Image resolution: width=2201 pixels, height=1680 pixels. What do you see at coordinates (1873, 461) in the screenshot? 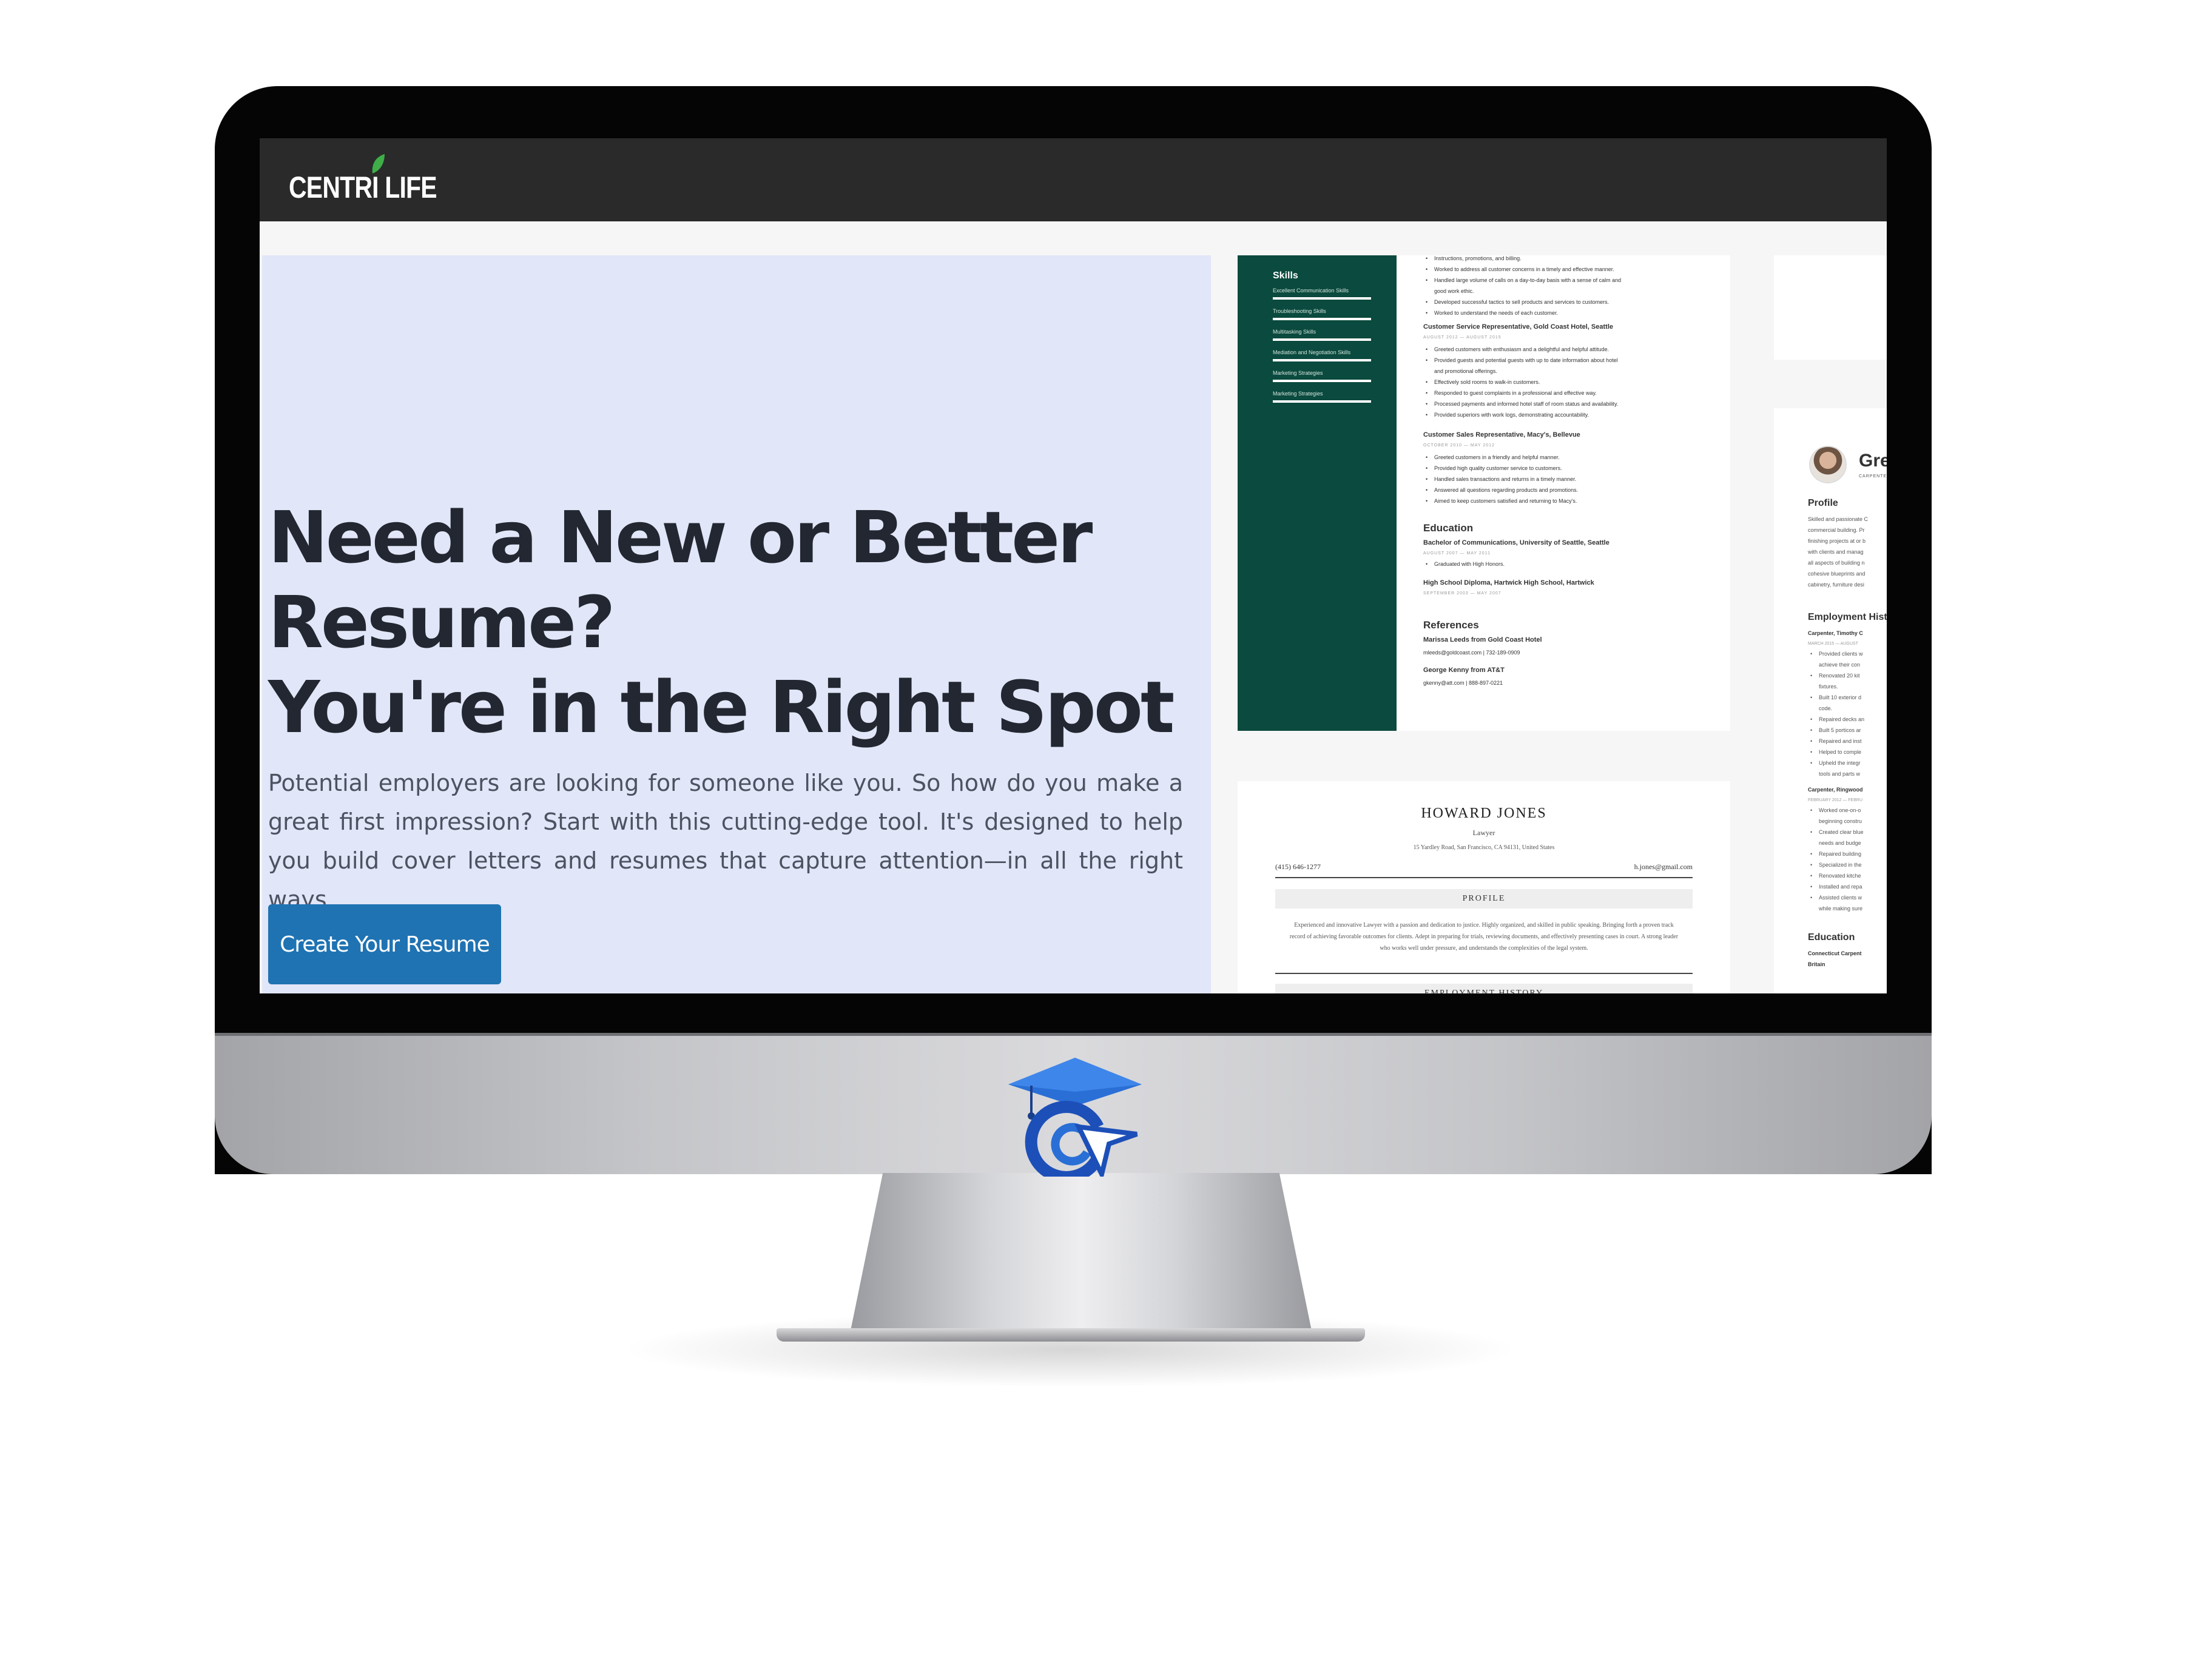
I see `resume-name: Greg` at bounding box center [1873, 461].